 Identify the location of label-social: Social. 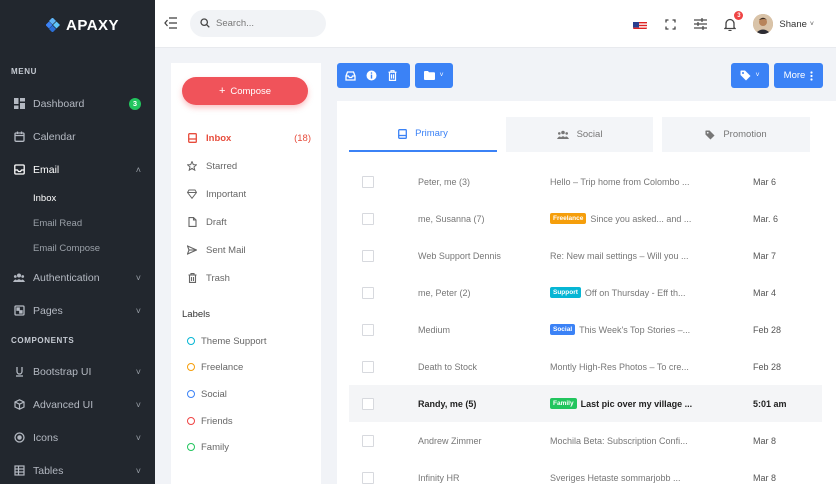
(207, 394).